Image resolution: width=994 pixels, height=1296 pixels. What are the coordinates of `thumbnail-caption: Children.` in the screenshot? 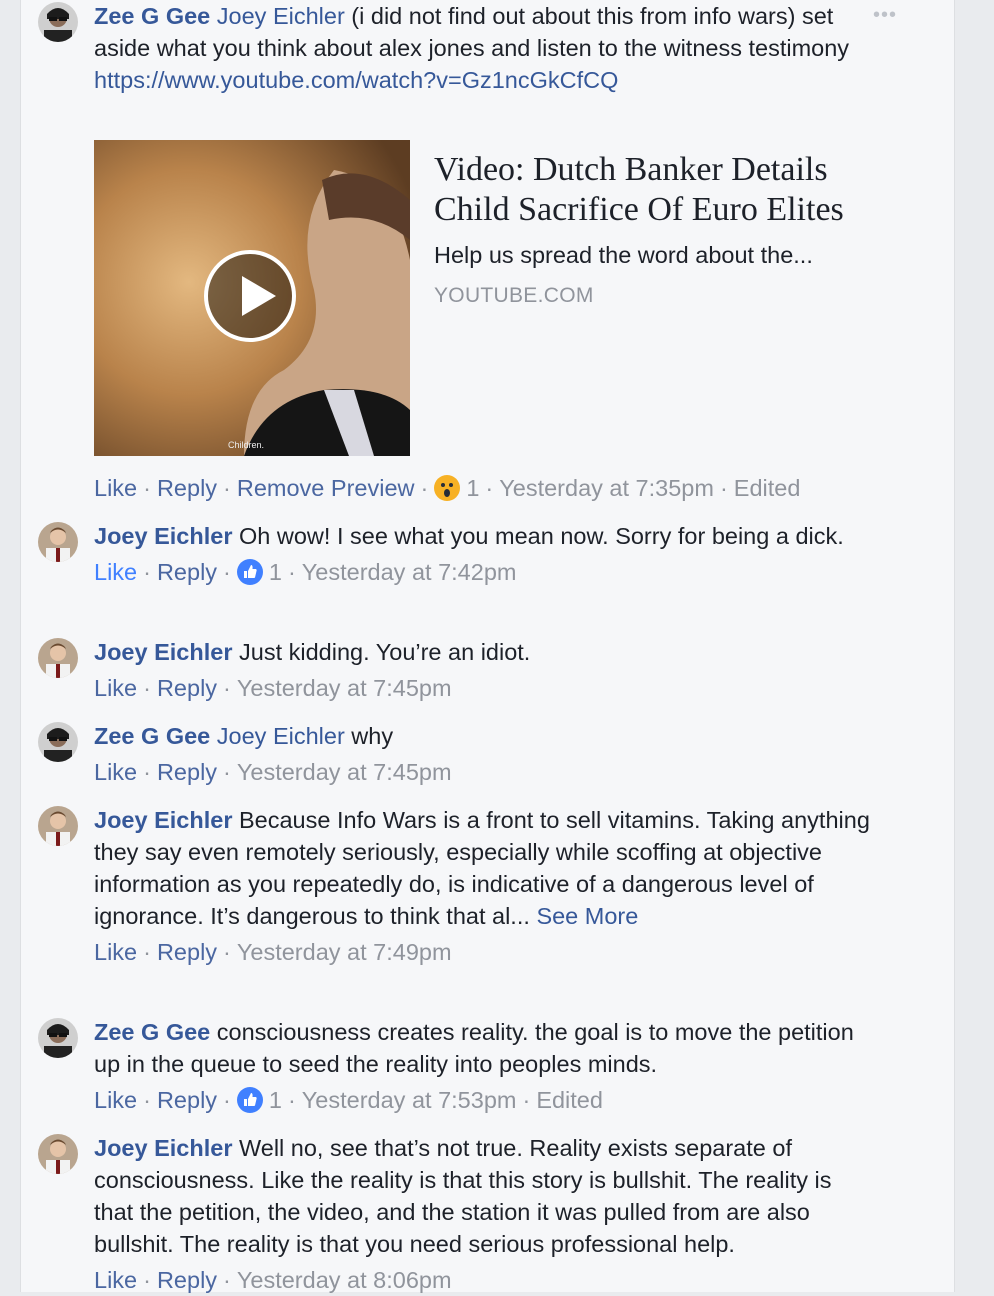 It's located at (246, 445).